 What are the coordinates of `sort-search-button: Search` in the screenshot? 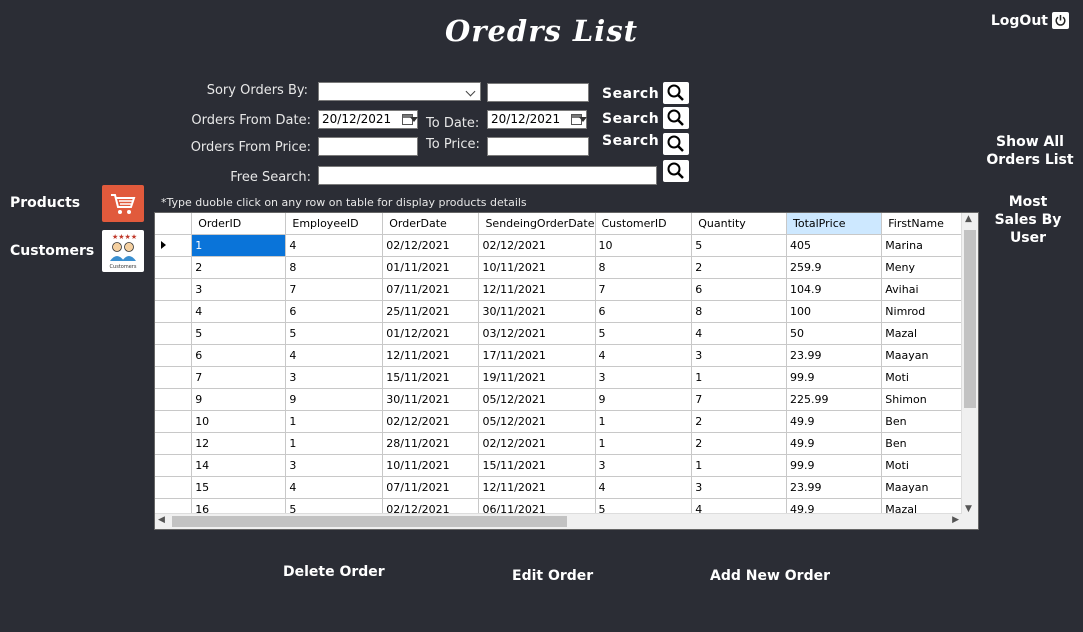 It's located at (630, 94).